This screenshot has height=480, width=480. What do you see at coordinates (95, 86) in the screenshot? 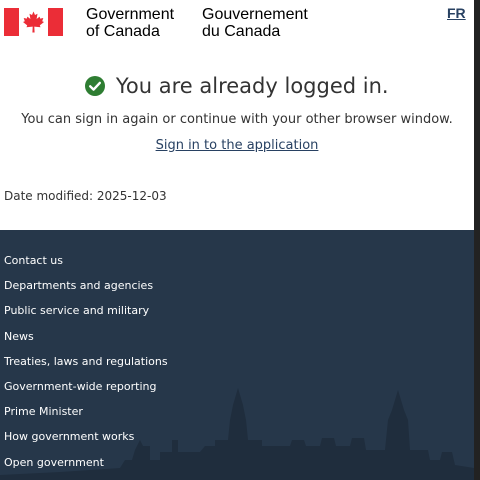
I see `check-circle-icon` at bounding box center [95, 86].